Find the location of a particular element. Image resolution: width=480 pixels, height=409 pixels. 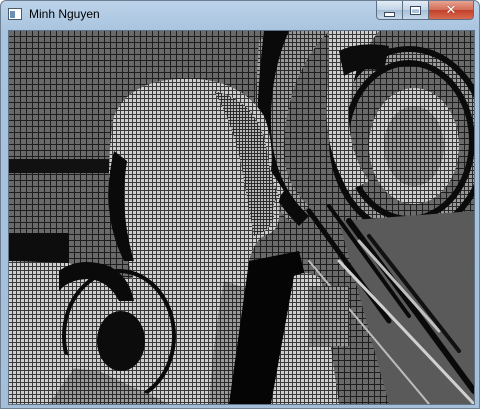

maximize-icon is located at coordinates (415, 10).